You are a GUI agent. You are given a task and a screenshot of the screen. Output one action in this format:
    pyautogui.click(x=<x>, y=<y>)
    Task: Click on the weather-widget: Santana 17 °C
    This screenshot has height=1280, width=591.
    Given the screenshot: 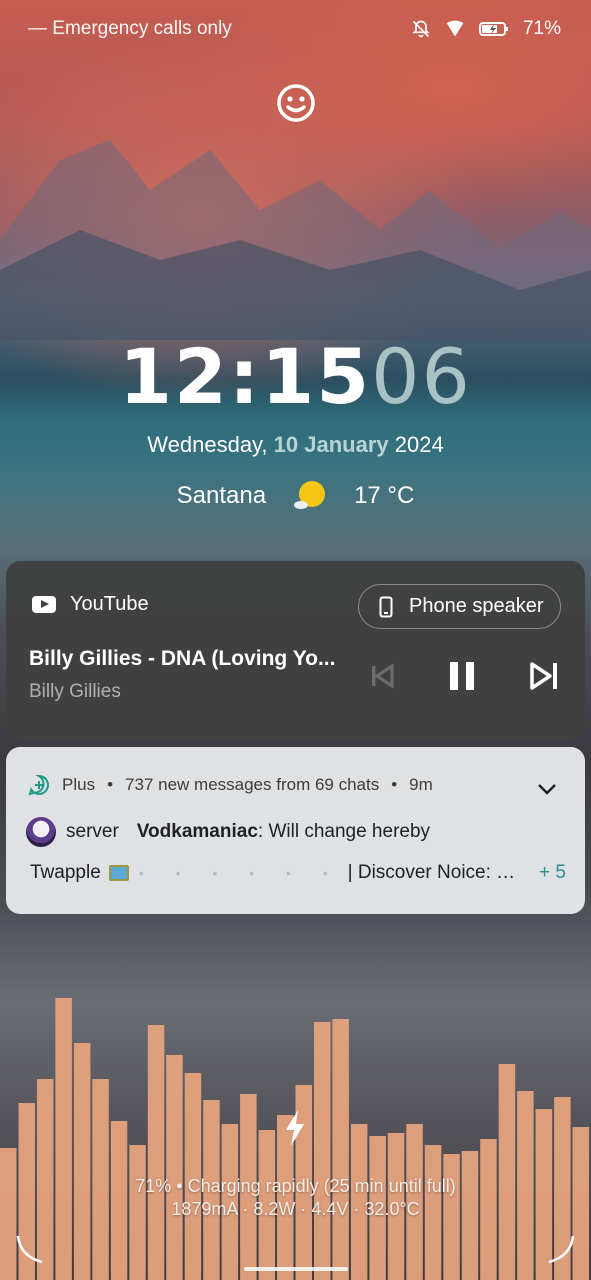 What is the action you would take?
    pyautogui.click(x=295, y=496)
    